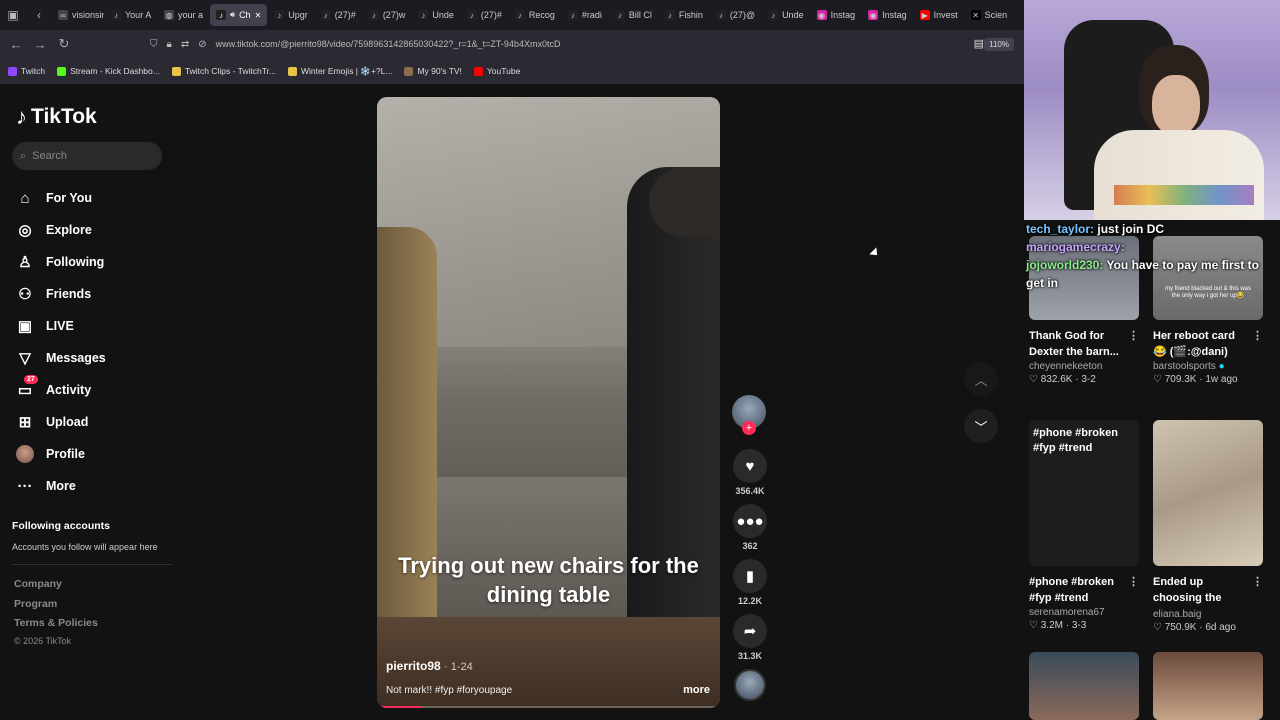  I want to click on footer-copyright: © 2026 TikTok, so click(43, 641).